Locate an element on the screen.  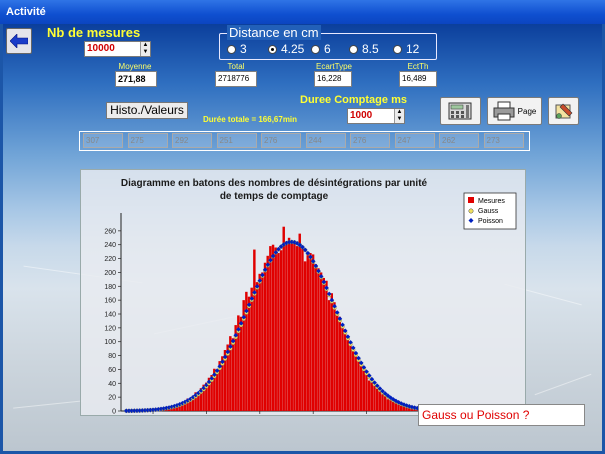
y-tick-label: 220 is located at coordinates (110, 259).